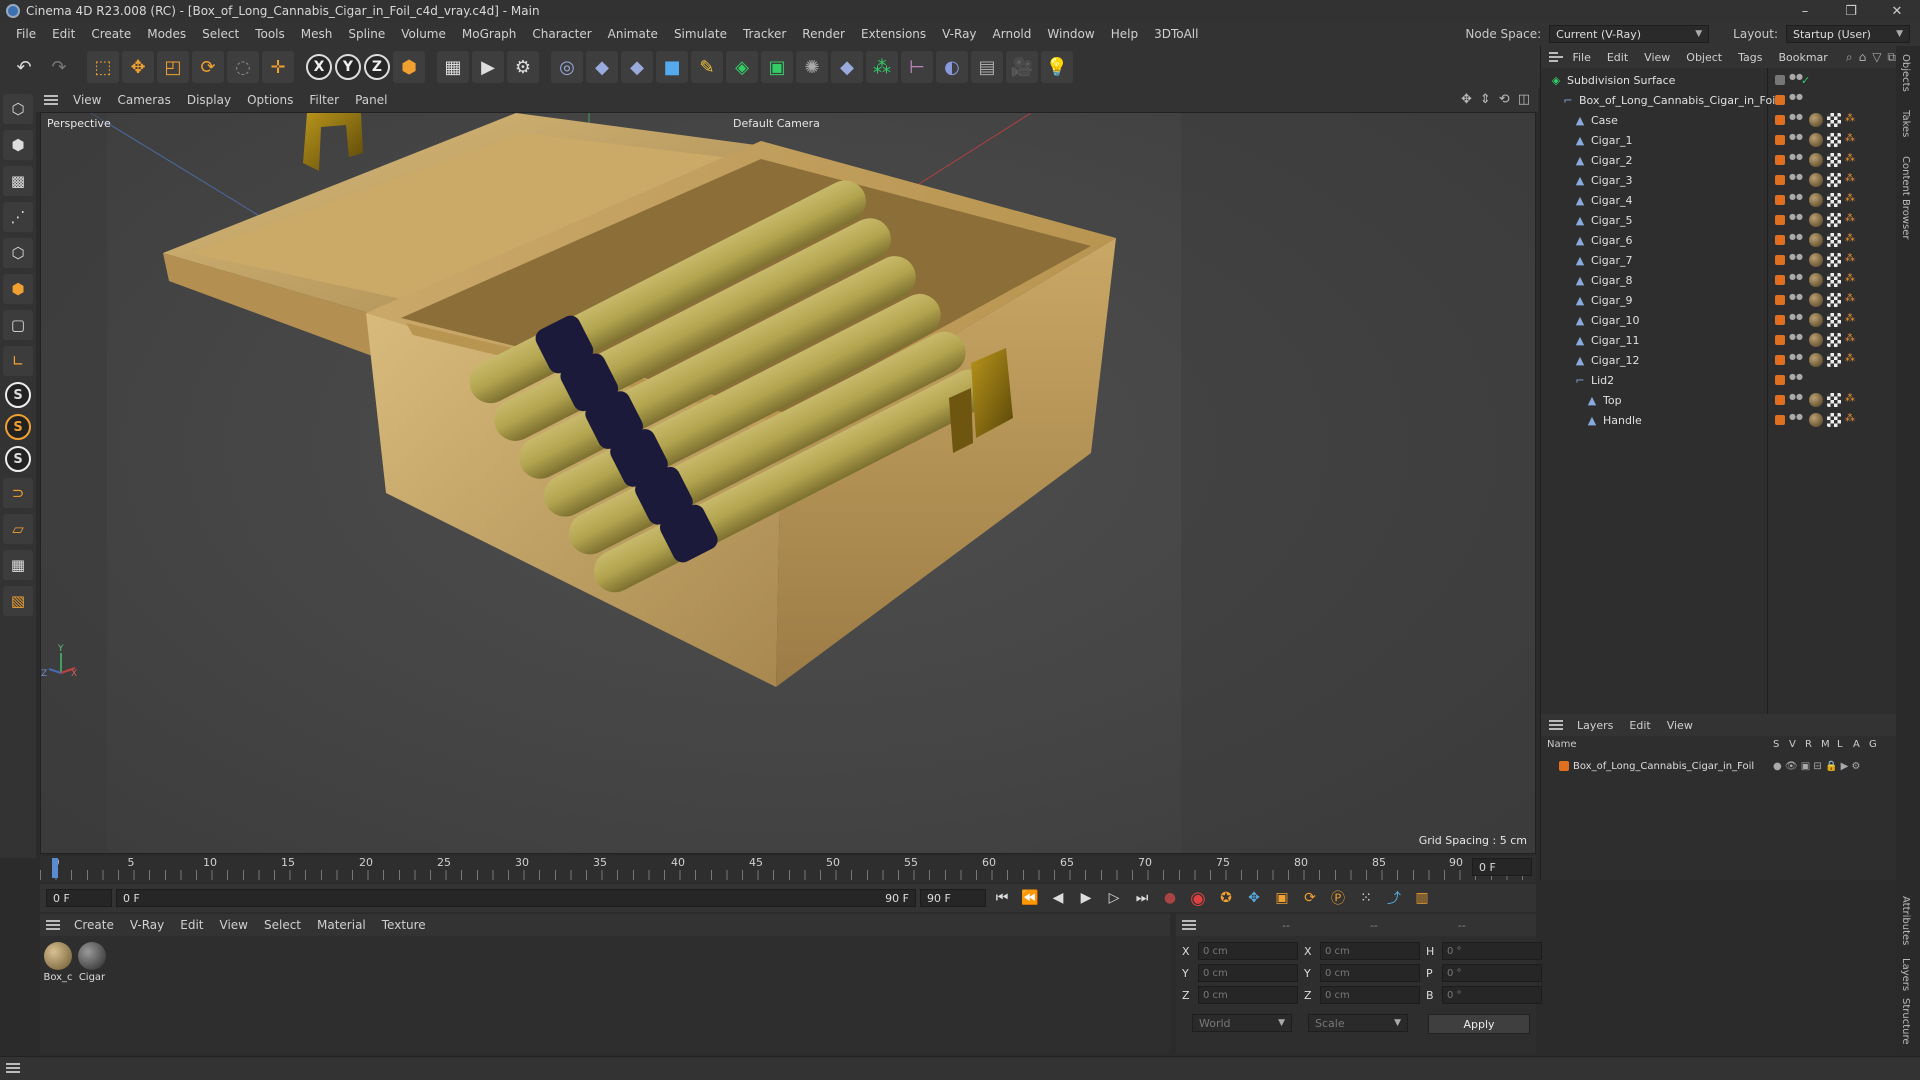  I want to click on object-row: ▲ Top ●● ⁂, so click(1719, 400).